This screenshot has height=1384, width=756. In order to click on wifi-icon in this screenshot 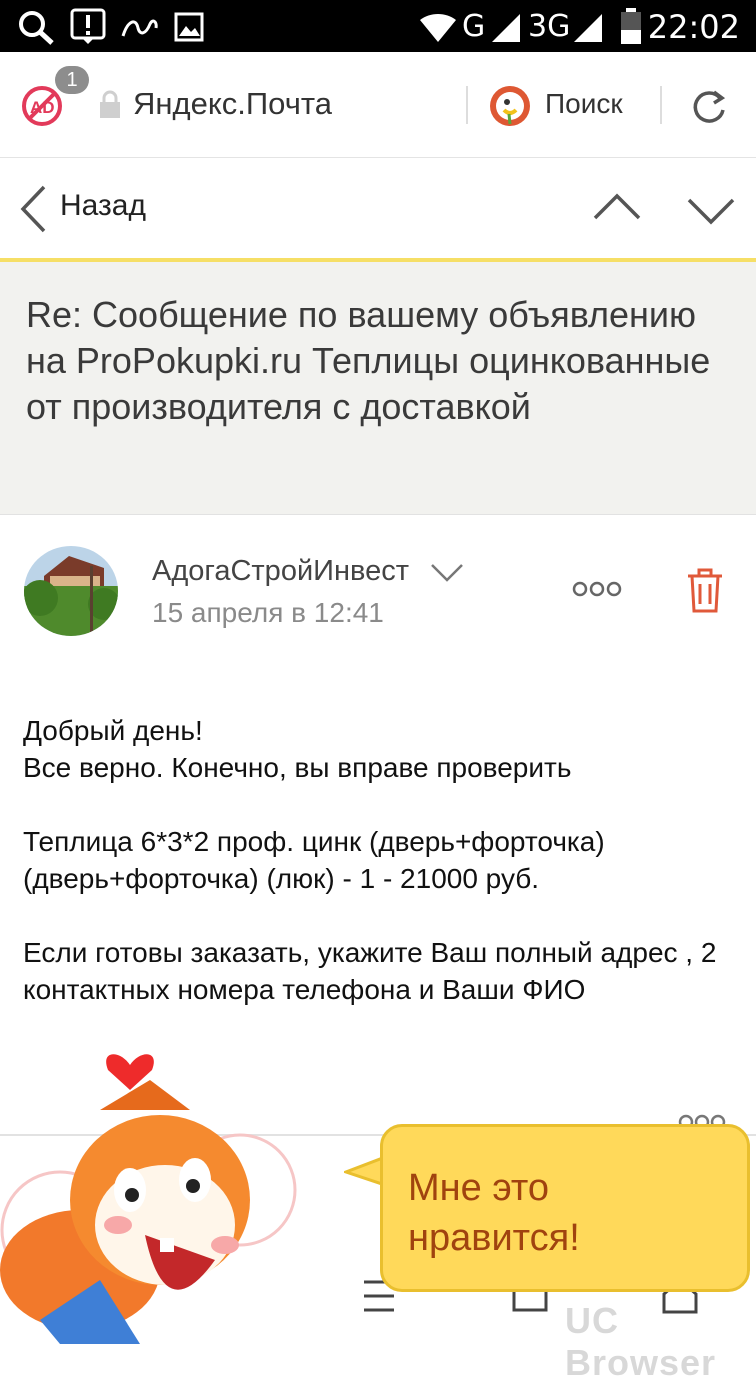, I will do `click(438, 28)`.